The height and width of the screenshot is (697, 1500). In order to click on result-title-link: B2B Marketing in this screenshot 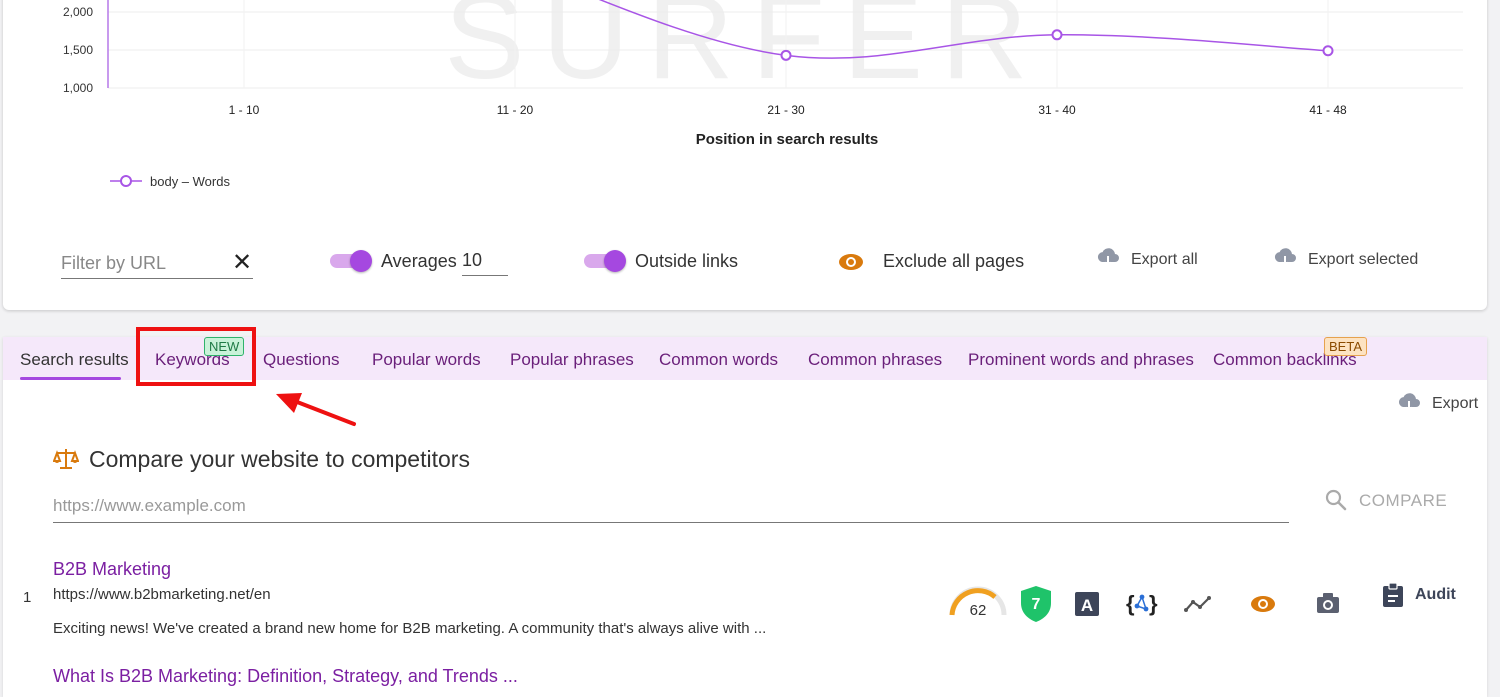, I will do `click(112, 569)`.